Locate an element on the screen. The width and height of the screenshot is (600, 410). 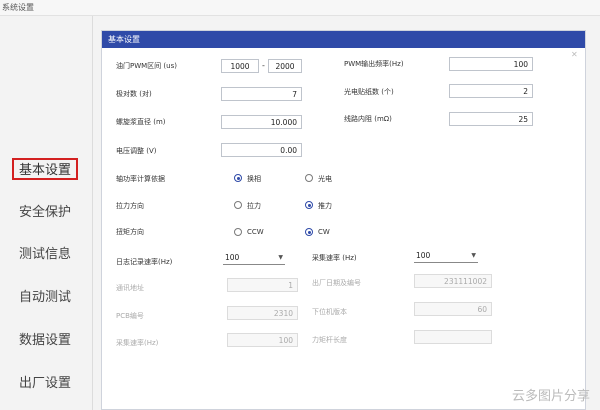
throttle-min-input: 1000 is located at coordinates (240, 66).